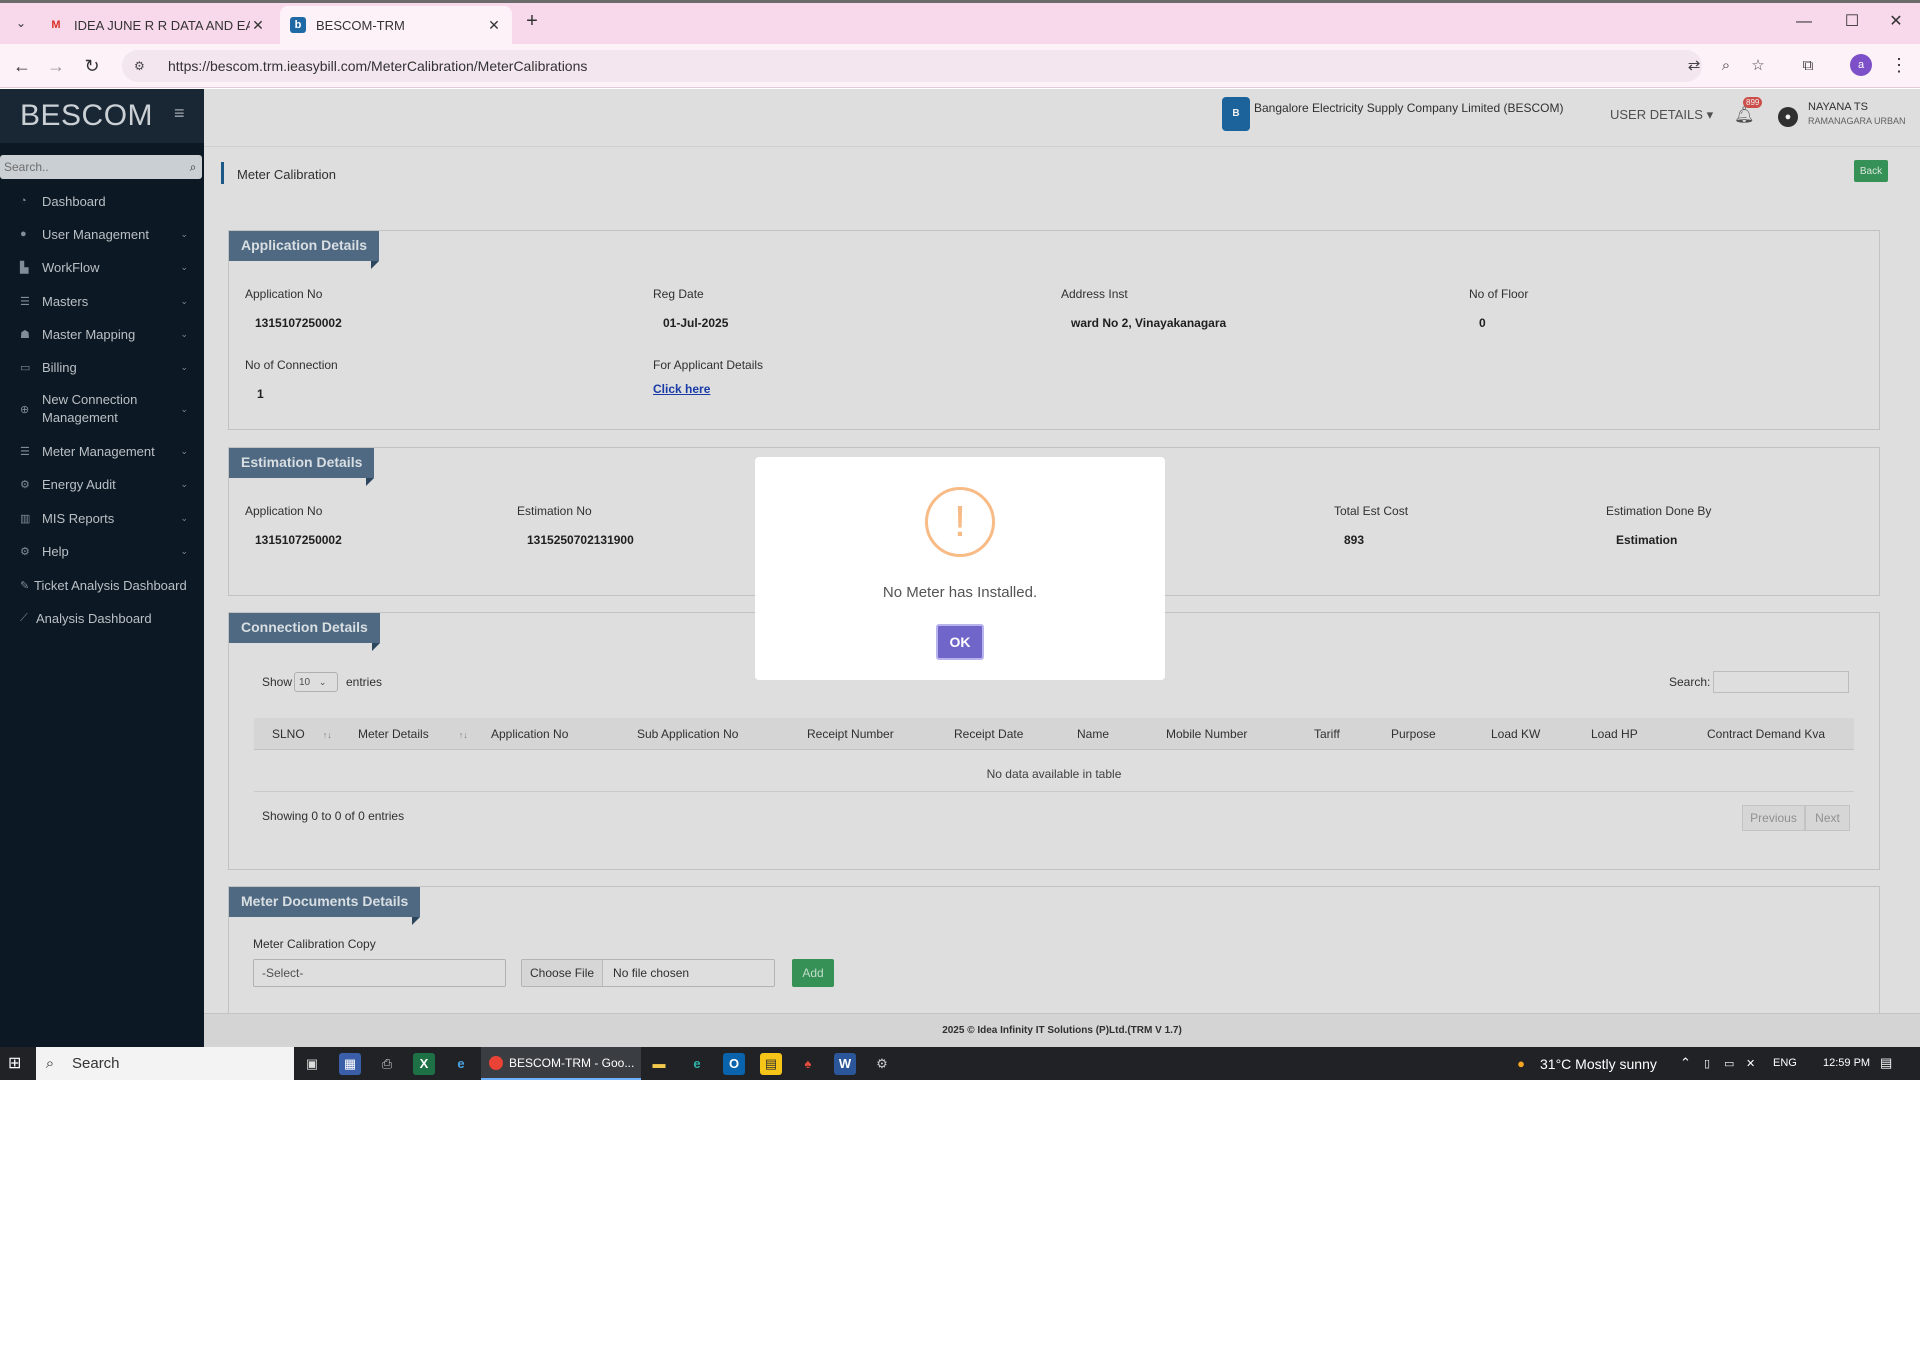 The image size is (1920, 1352). I want to click on window-top-border, so click(960, 1).